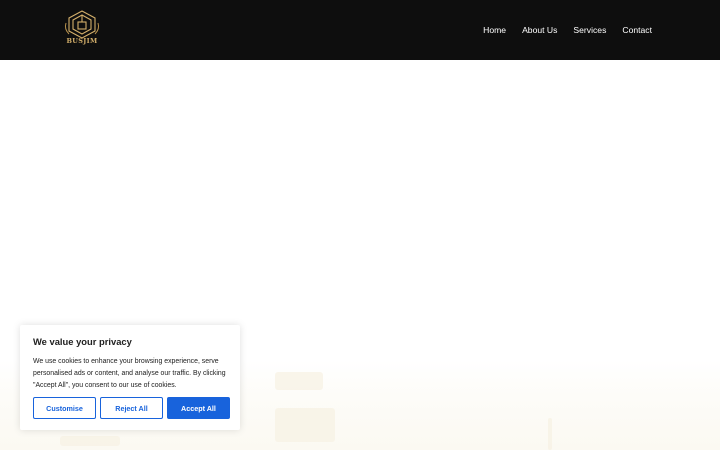 This screenshot has width=720, height=450. Describe the element at coordinates (82, 341) in the screenshot. I see `cookie-banner-title: We value your privacy` at that location.